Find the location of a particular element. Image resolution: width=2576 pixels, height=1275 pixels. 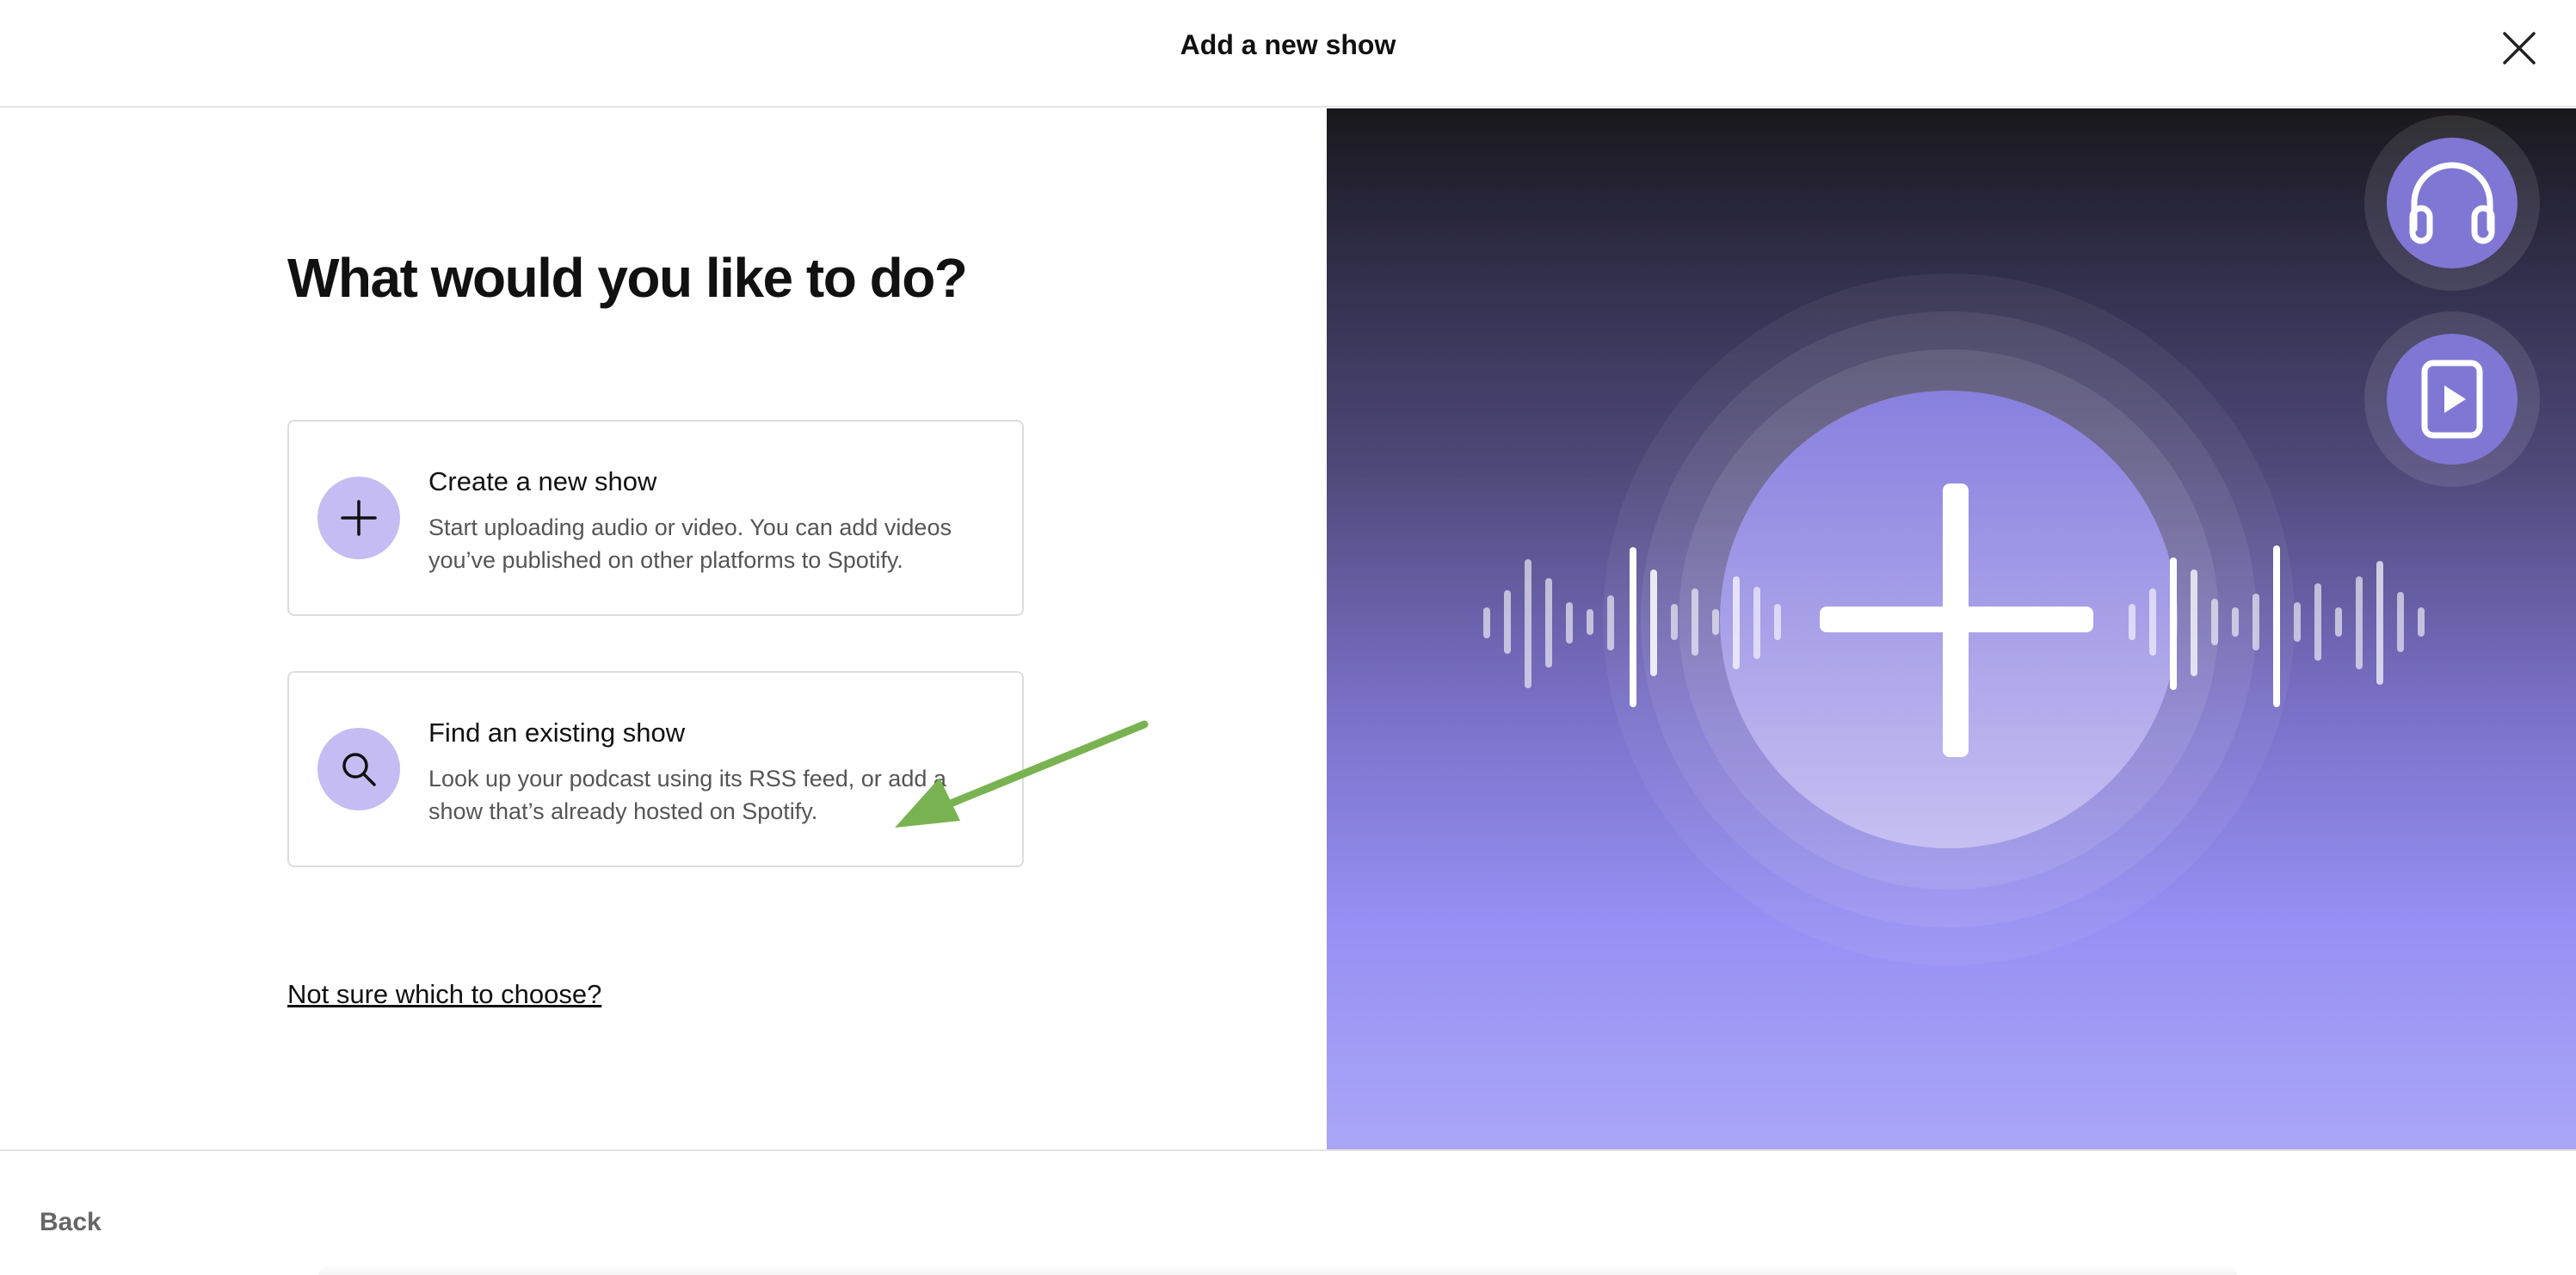

create-show-icon-circle is located at coordinates (358, 518).